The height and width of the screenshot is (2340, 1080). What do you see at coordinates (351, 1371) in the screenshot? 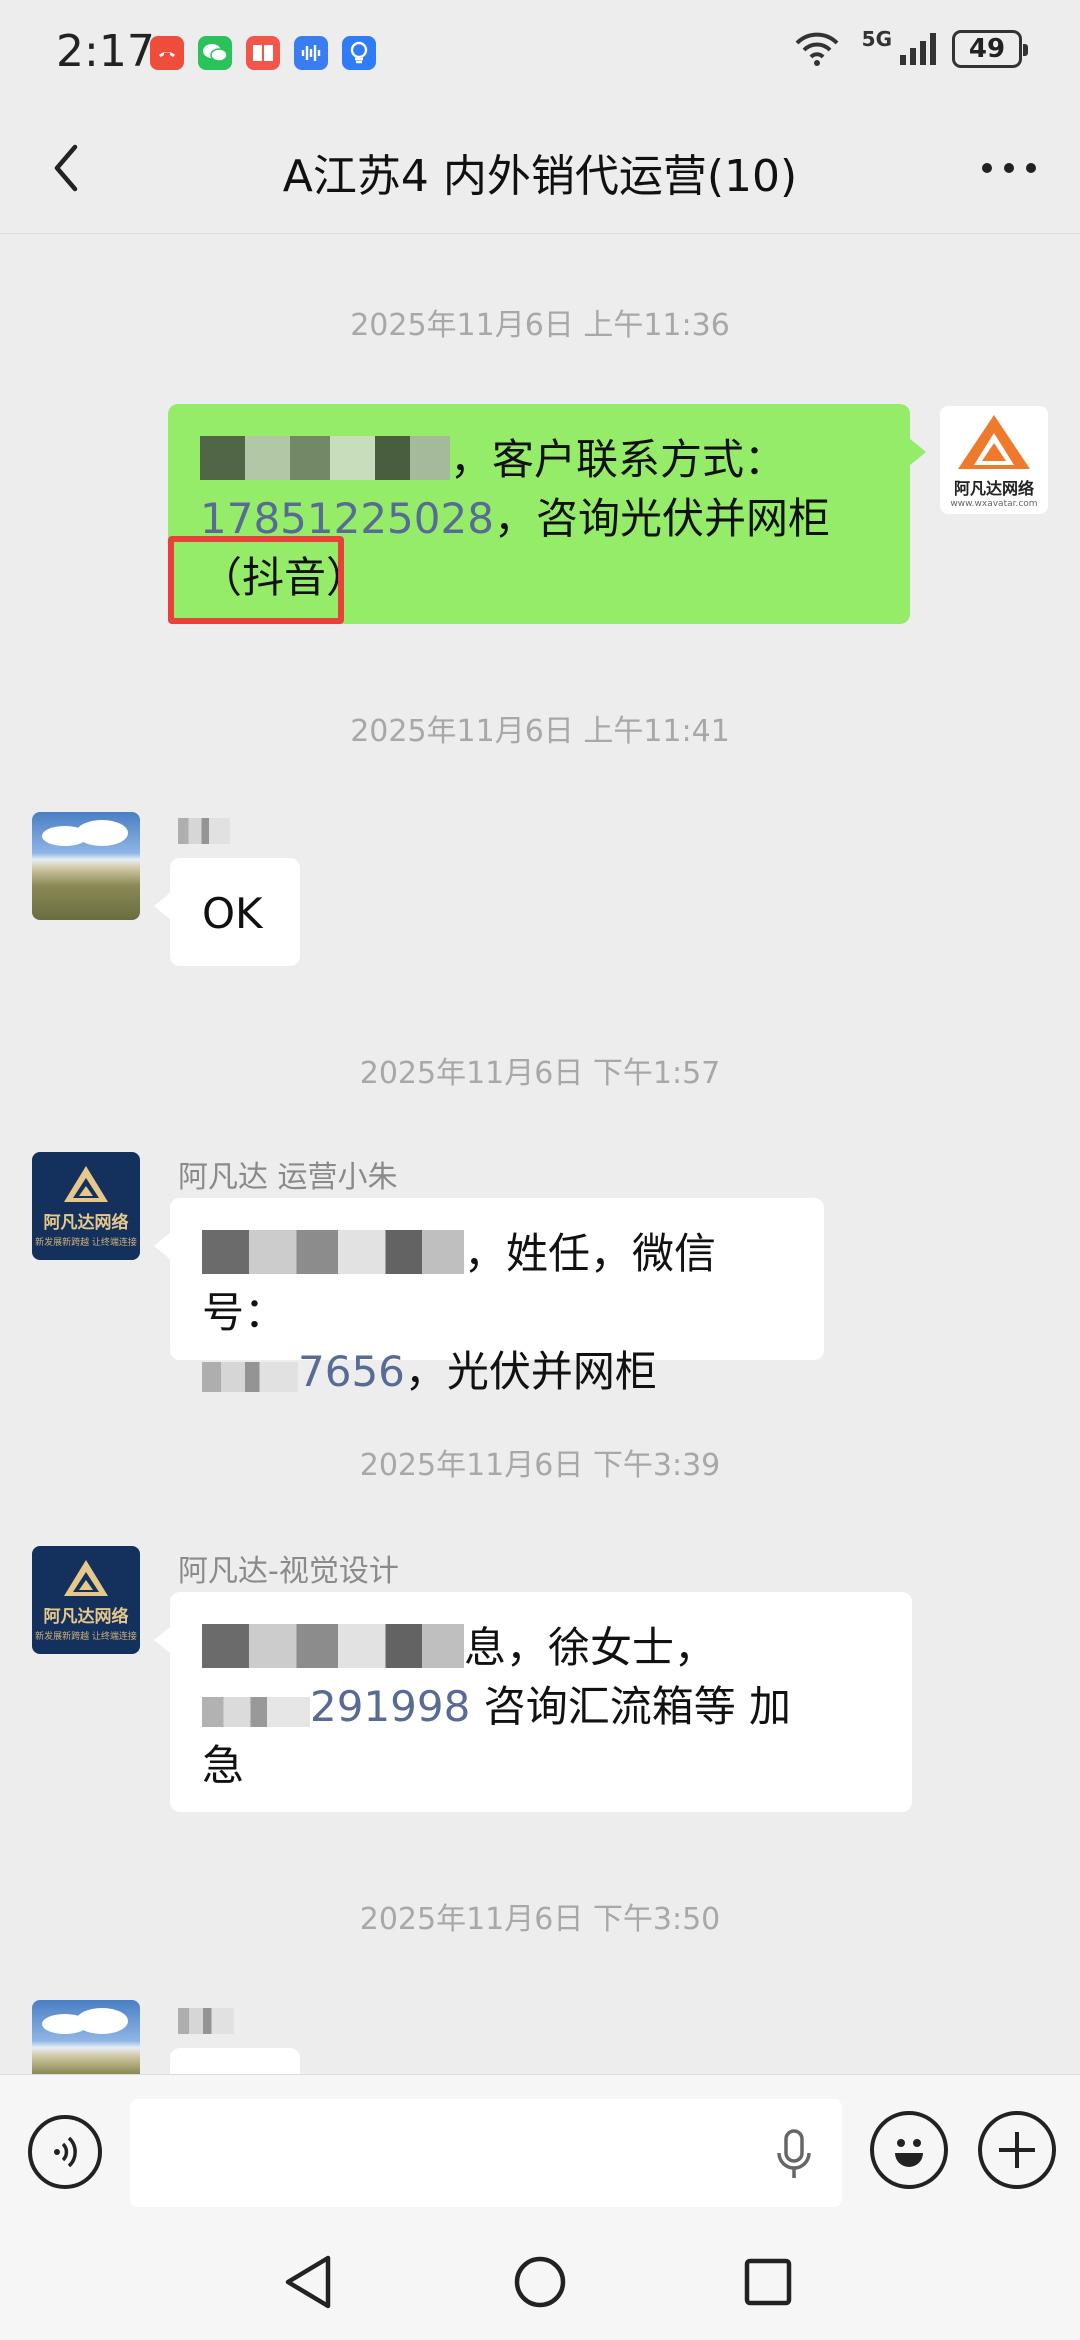
I see `phone-number-link: 7656` at bounding box center [351, 1371].